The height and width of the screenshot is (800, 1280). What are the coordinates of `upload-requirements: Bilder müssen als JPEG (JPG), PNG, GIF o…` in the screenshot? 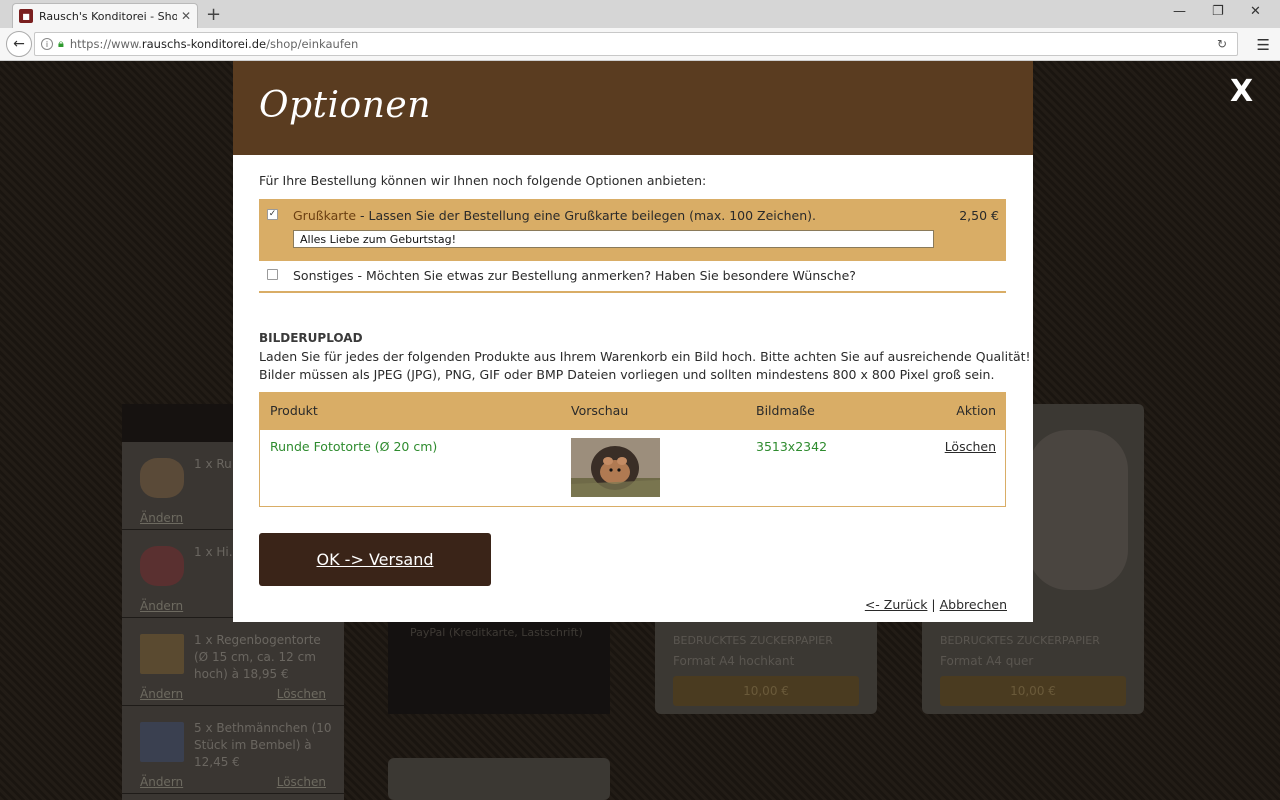 It's located at (627, 374).